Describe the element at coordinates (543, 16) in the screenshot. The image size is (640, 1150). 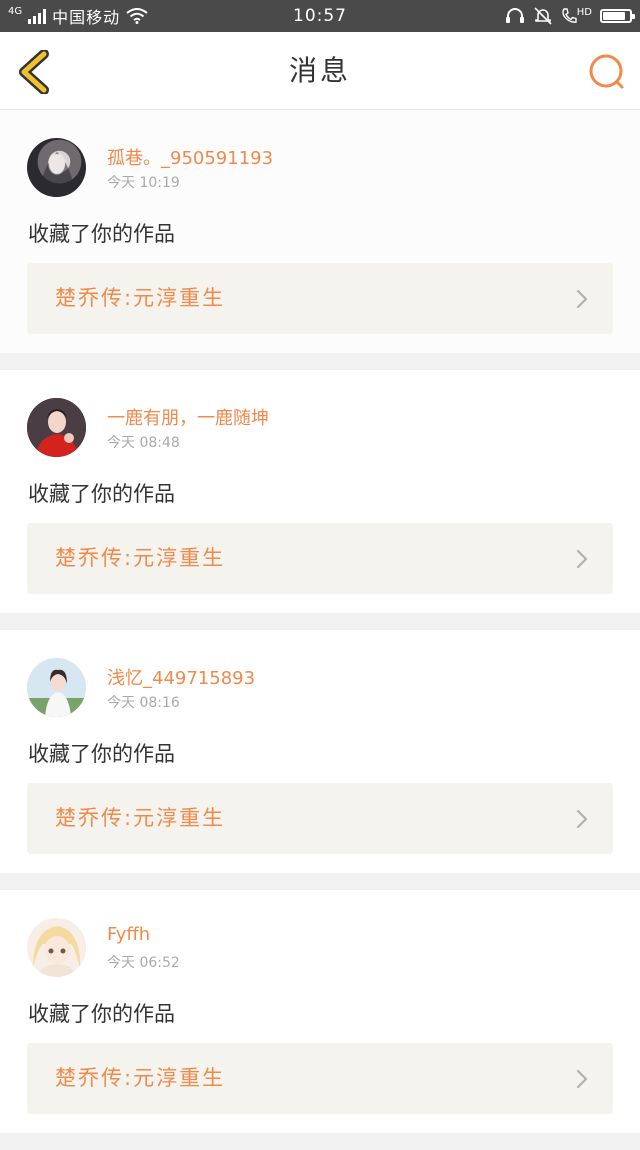
I see `bell-muted-icon` at that location.